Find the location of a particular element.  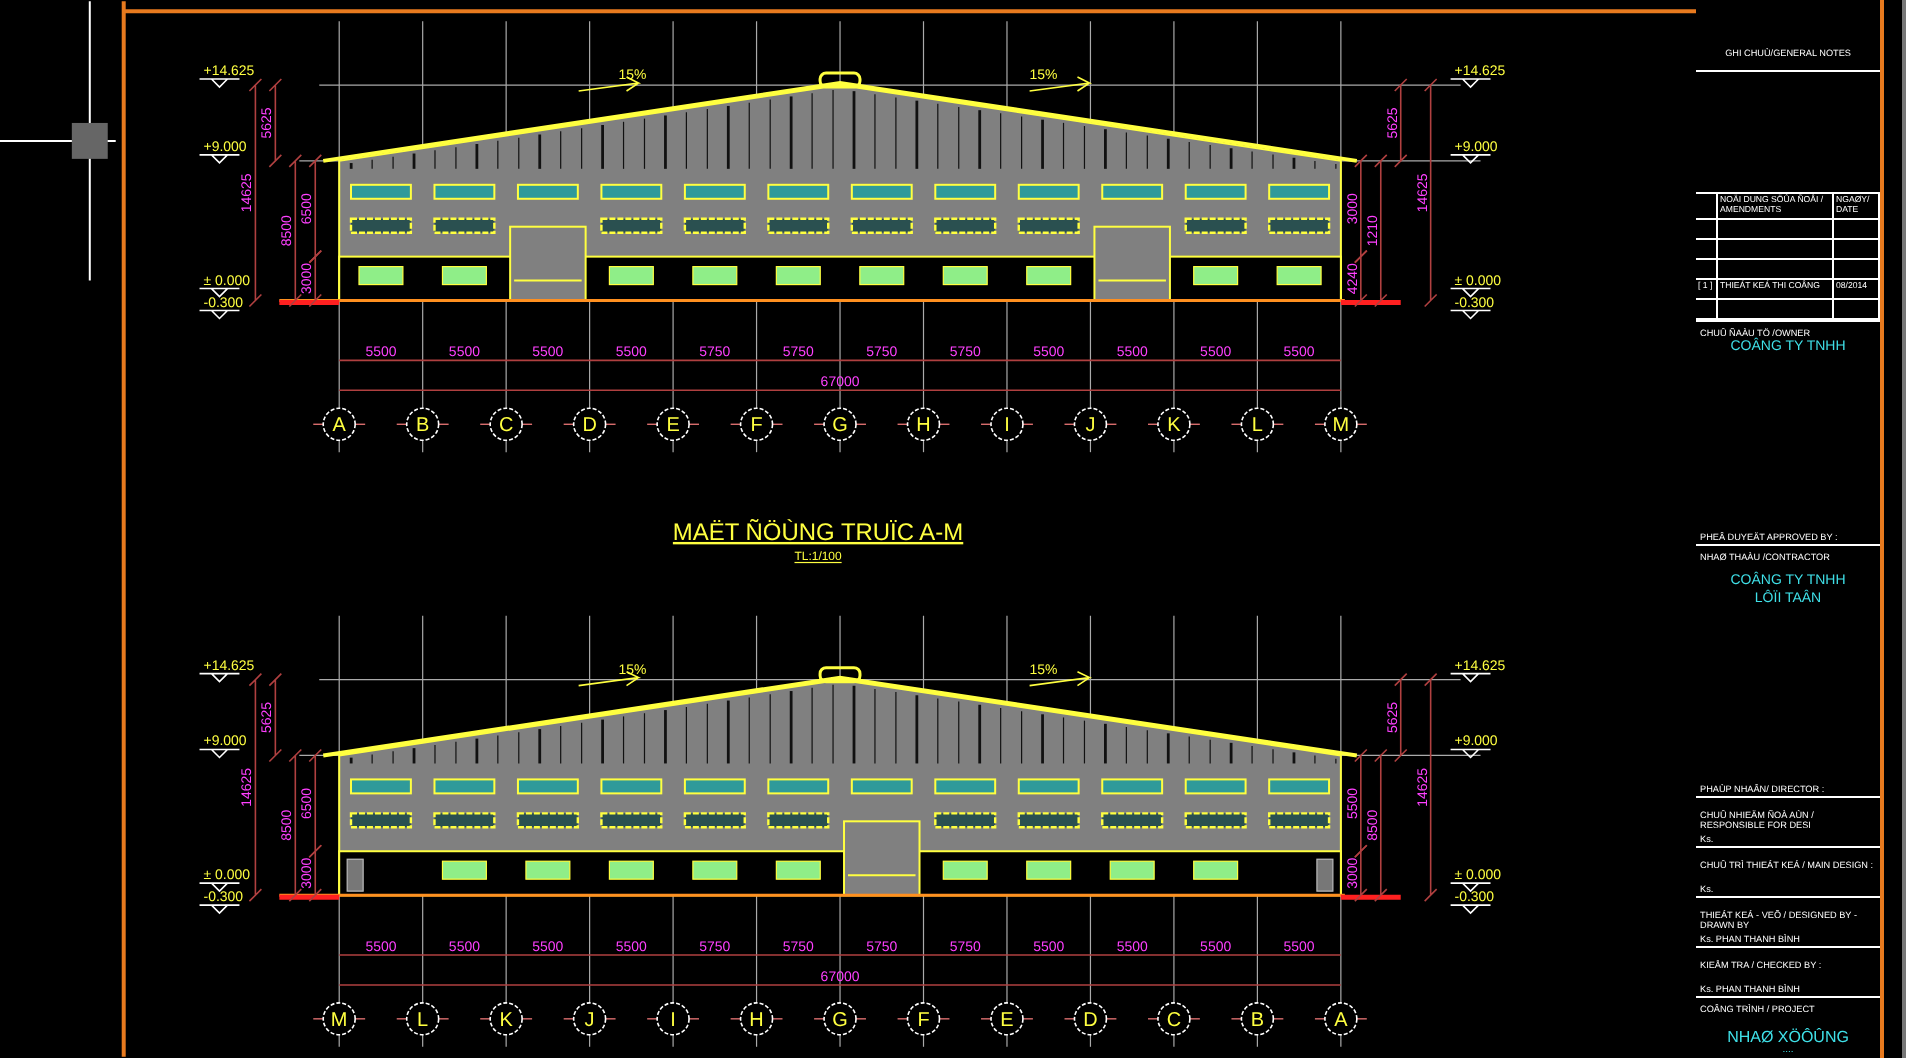

project-name: NHAØ XÖÔÛNG is located at coordinates (1788, 1036).